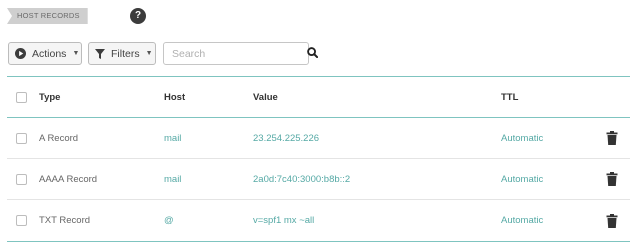 This screenshot has width=640, height=249. Describe the element at coordinates (283, 220) in the screenshot. I see `record-value: v=spf1 mx ~all` at that location.